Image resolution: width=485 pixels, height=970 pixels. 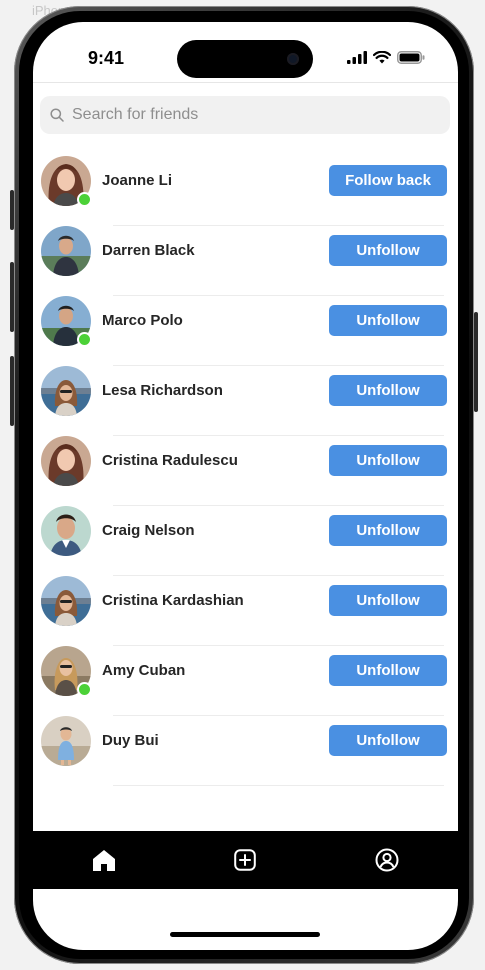 What do you see at coordinates (57, 115) in the screenshot?
I see `search-icon` at bounding box center [57, 115].